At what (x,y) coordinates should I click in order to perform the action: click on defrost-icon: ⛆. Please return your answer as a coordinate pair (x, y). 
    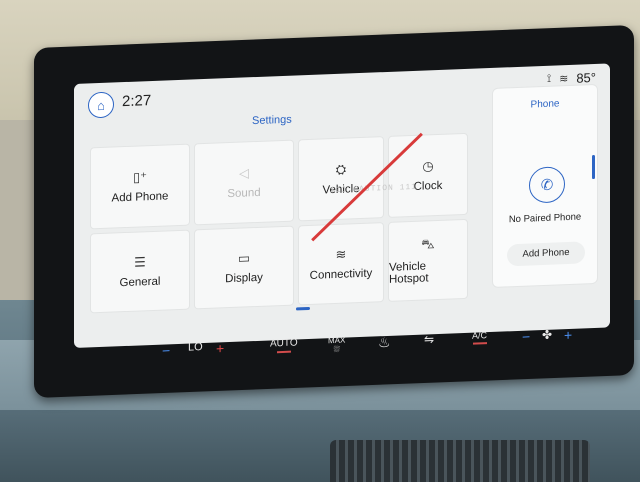
    Looking at the image, I should click on (336, 349).